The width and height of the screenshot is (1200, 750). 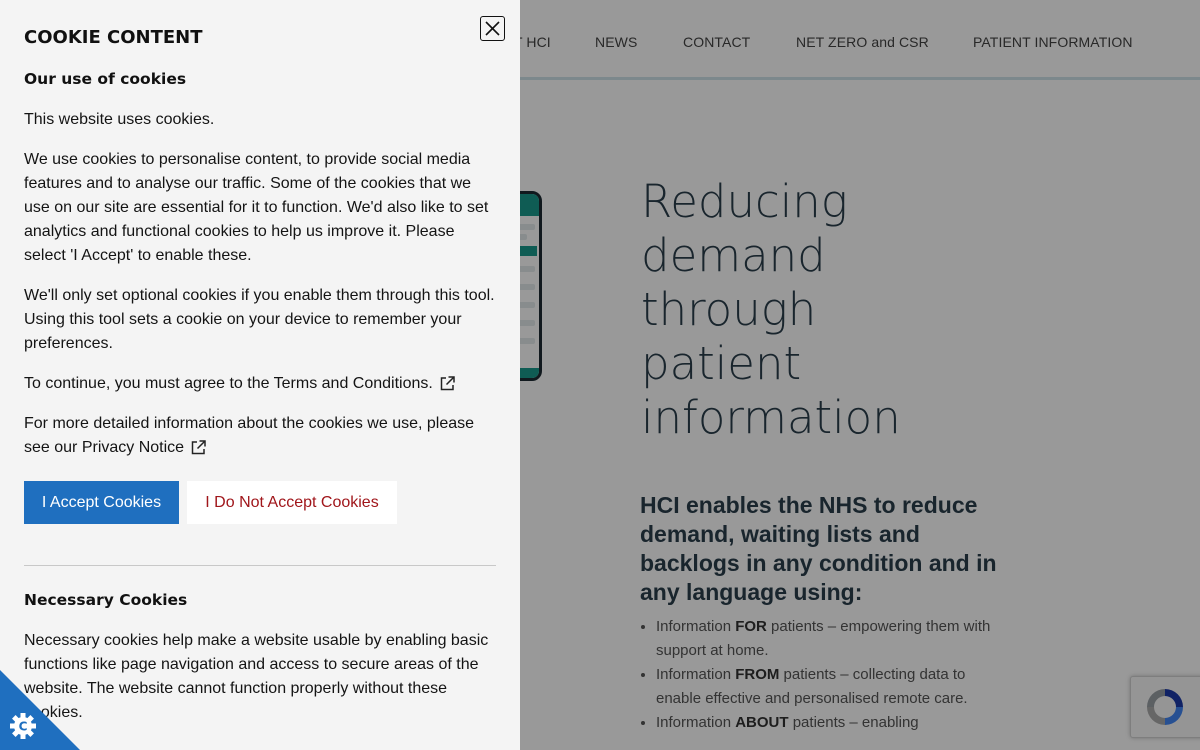 I want to click on reject-cookies-button: I Do Not Accept Cookies, so click(x=292, y=502).